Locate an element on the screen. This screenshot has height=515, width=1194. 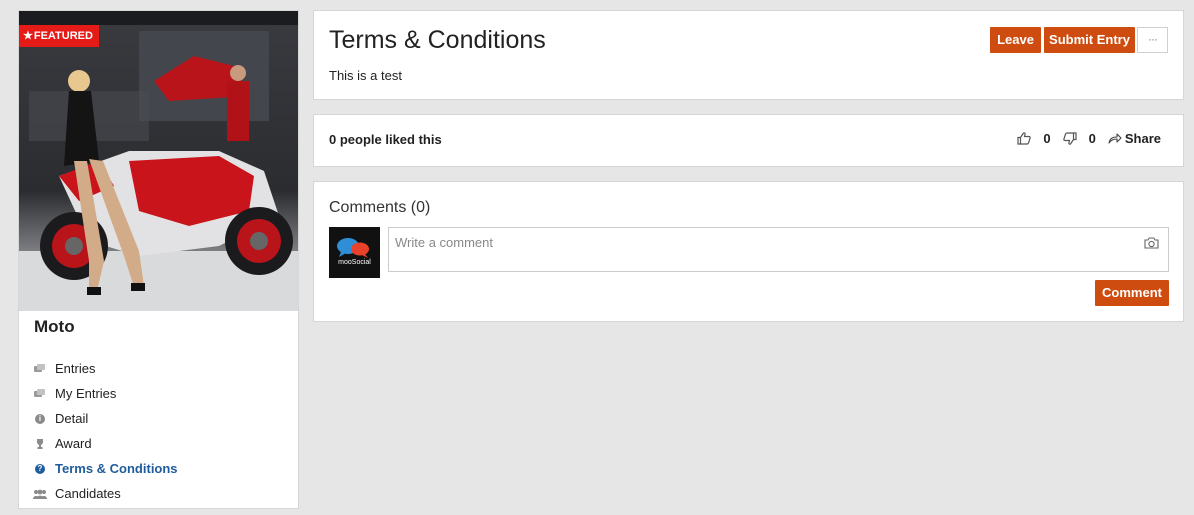
avatar: mooSocial is located at coordinates (354, 252).